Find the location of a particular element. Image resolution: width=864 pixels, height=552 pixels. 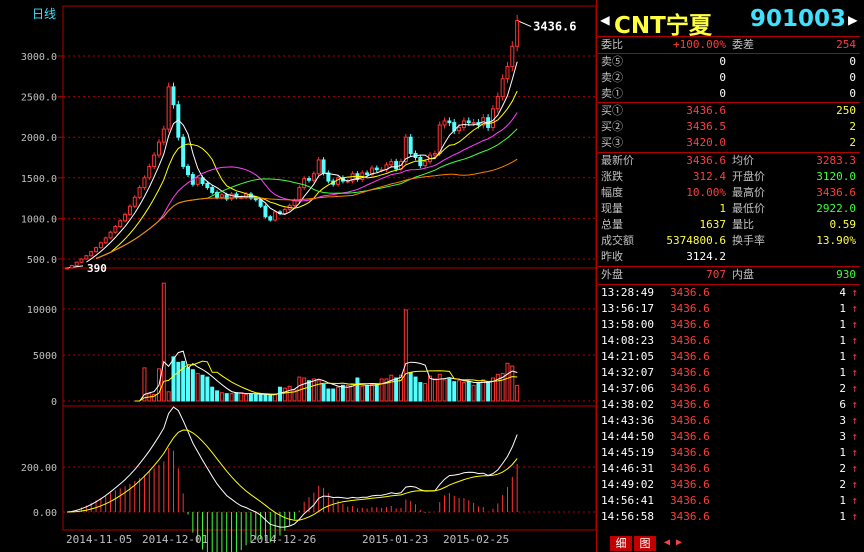

trade-row: 14:37:06 3436.6 2 ↑ is located at coordinates (729, 389).